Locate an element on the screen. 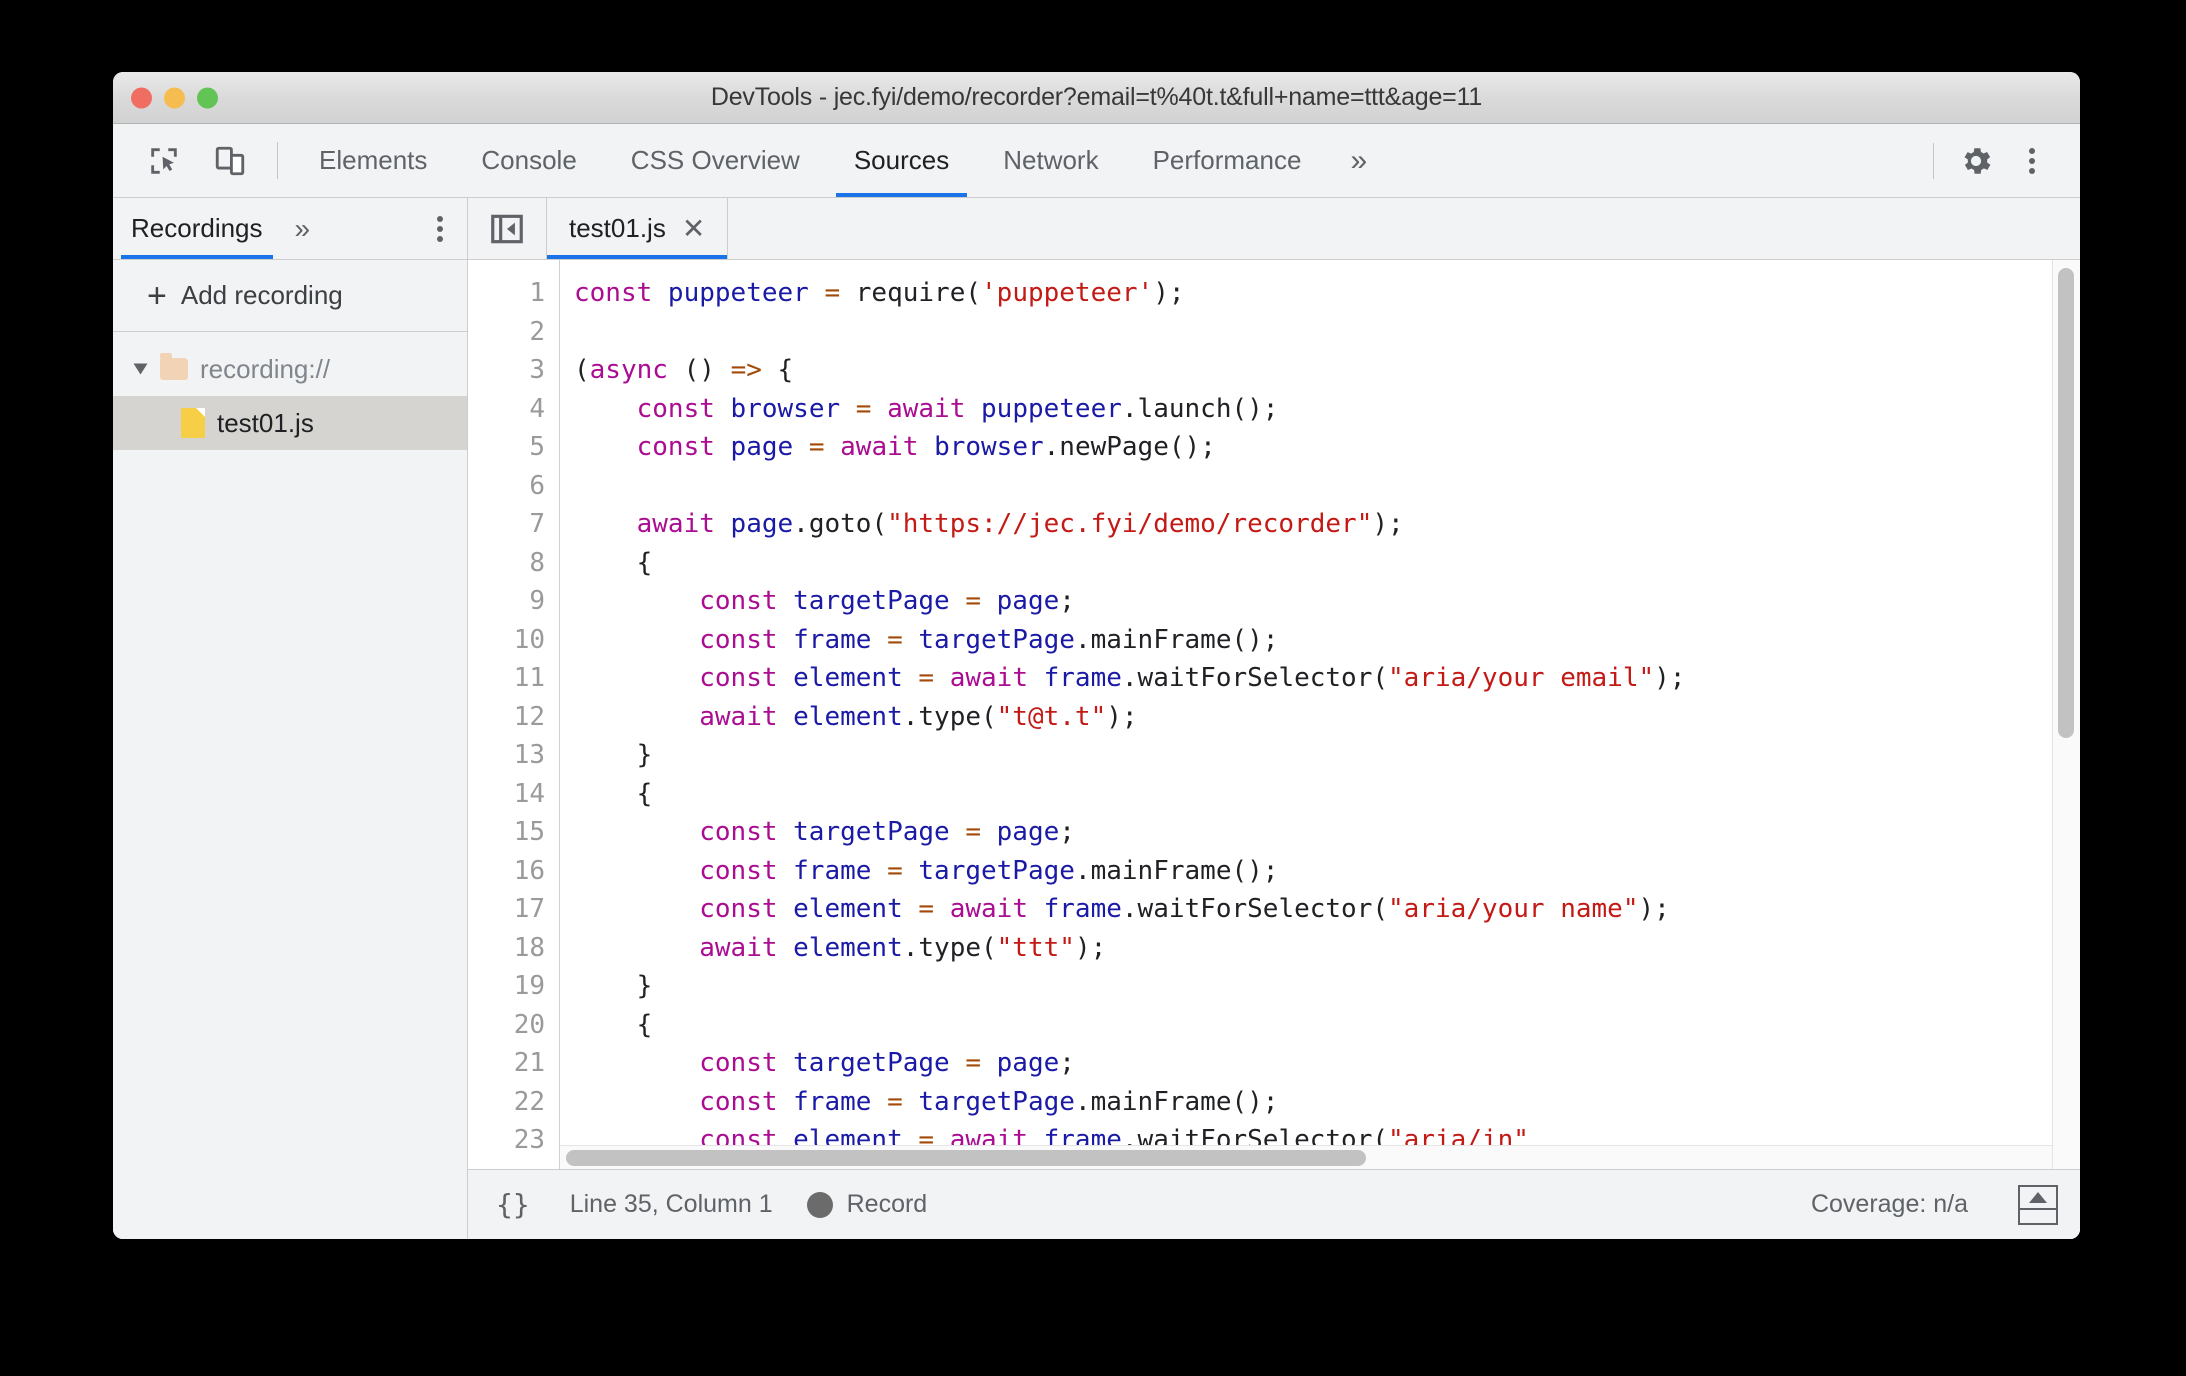  vertical-scrollbar-thumb is located at coordinates (2066, 503).